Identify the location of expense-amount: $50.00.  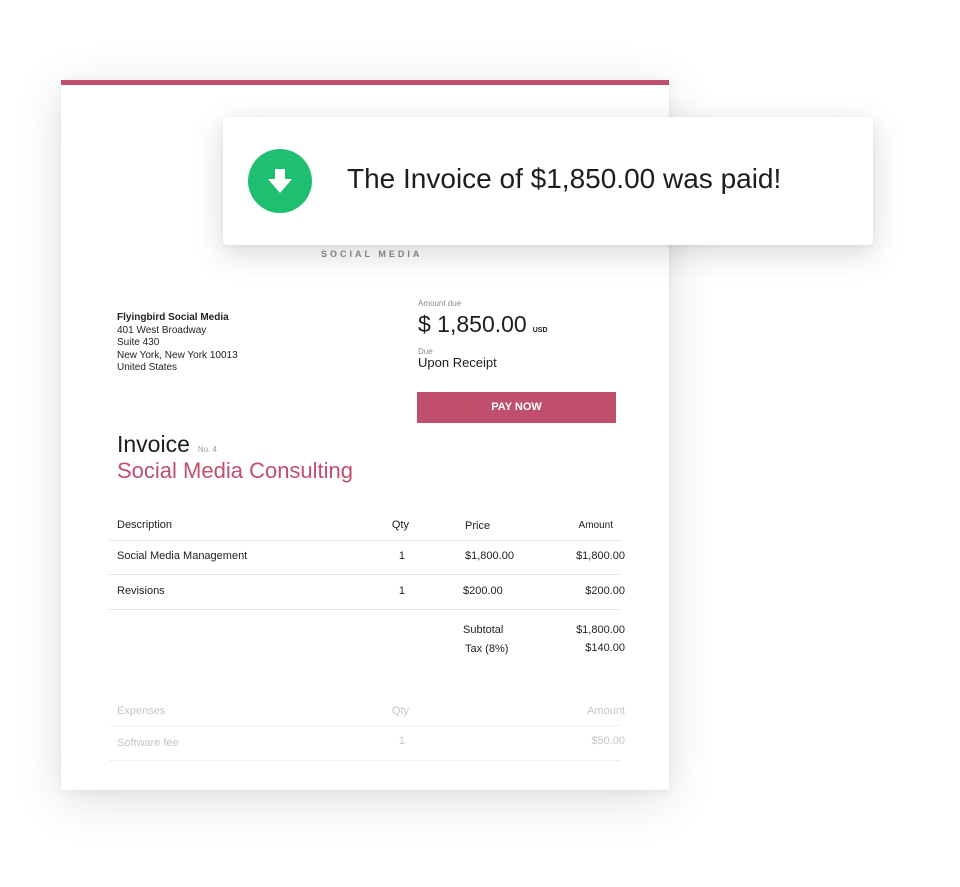
(608, 741).